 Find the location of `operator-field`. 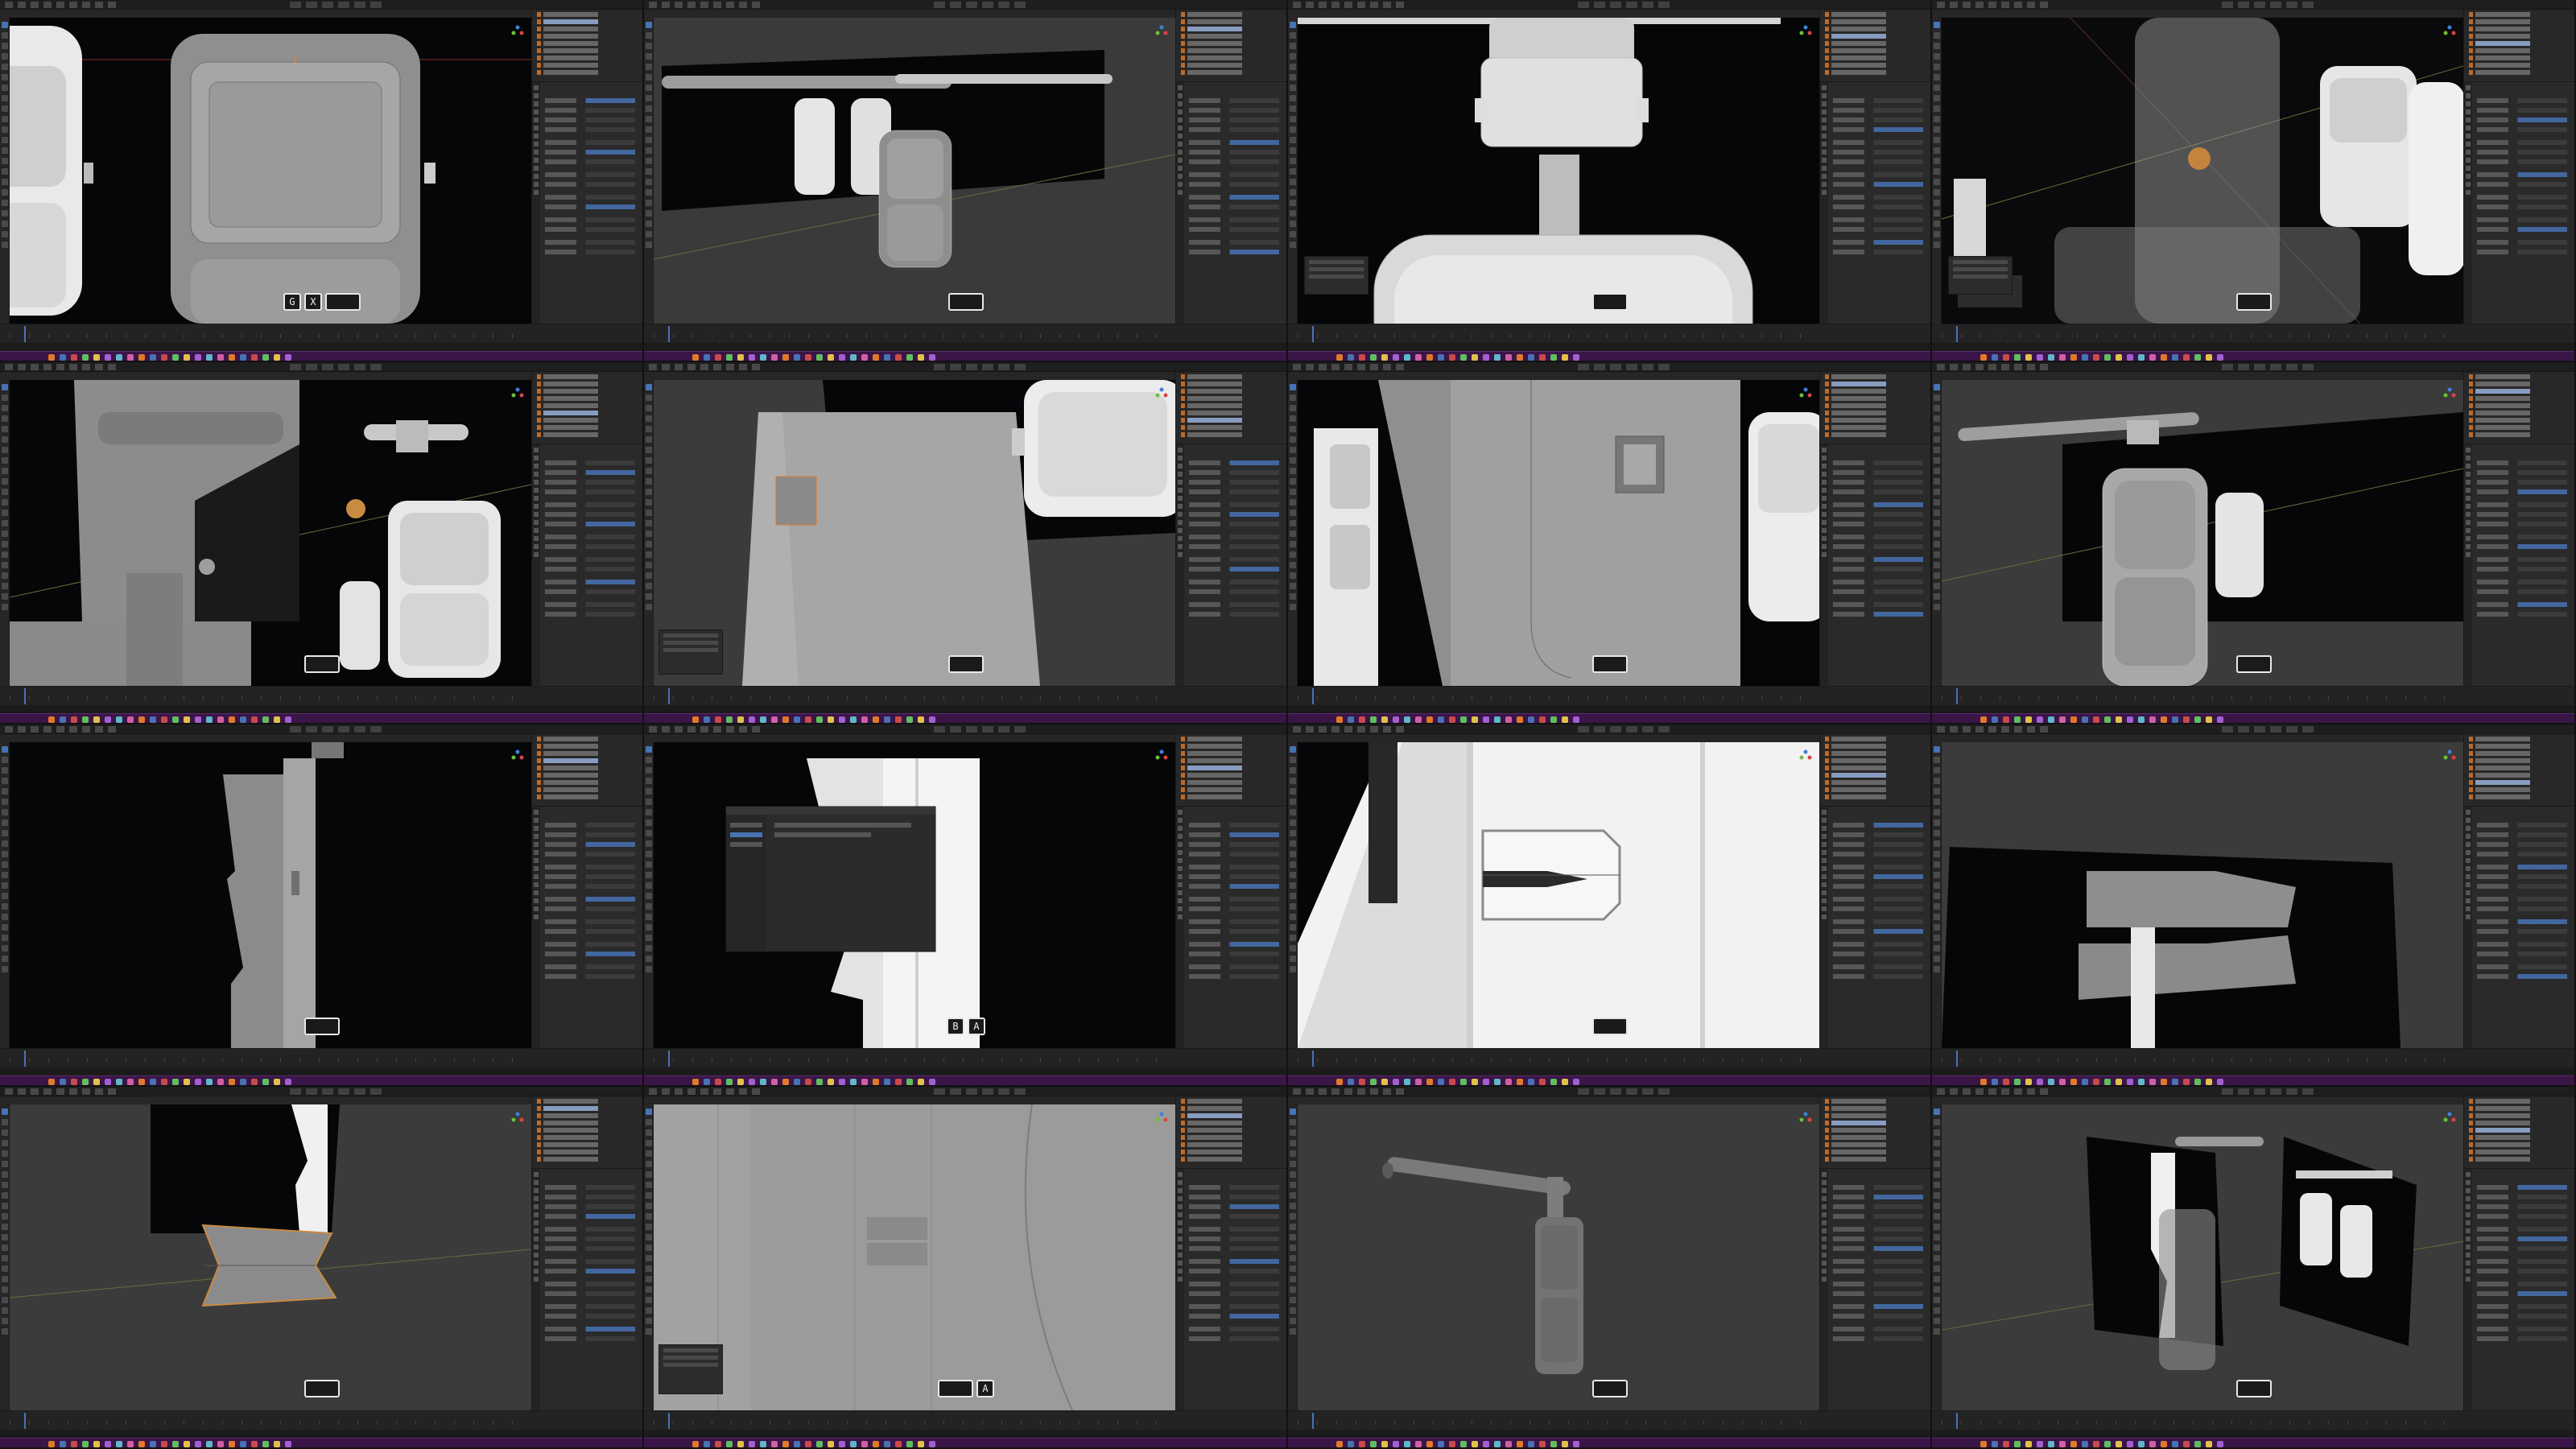

operator-field is located at coordinates (1980, 262).